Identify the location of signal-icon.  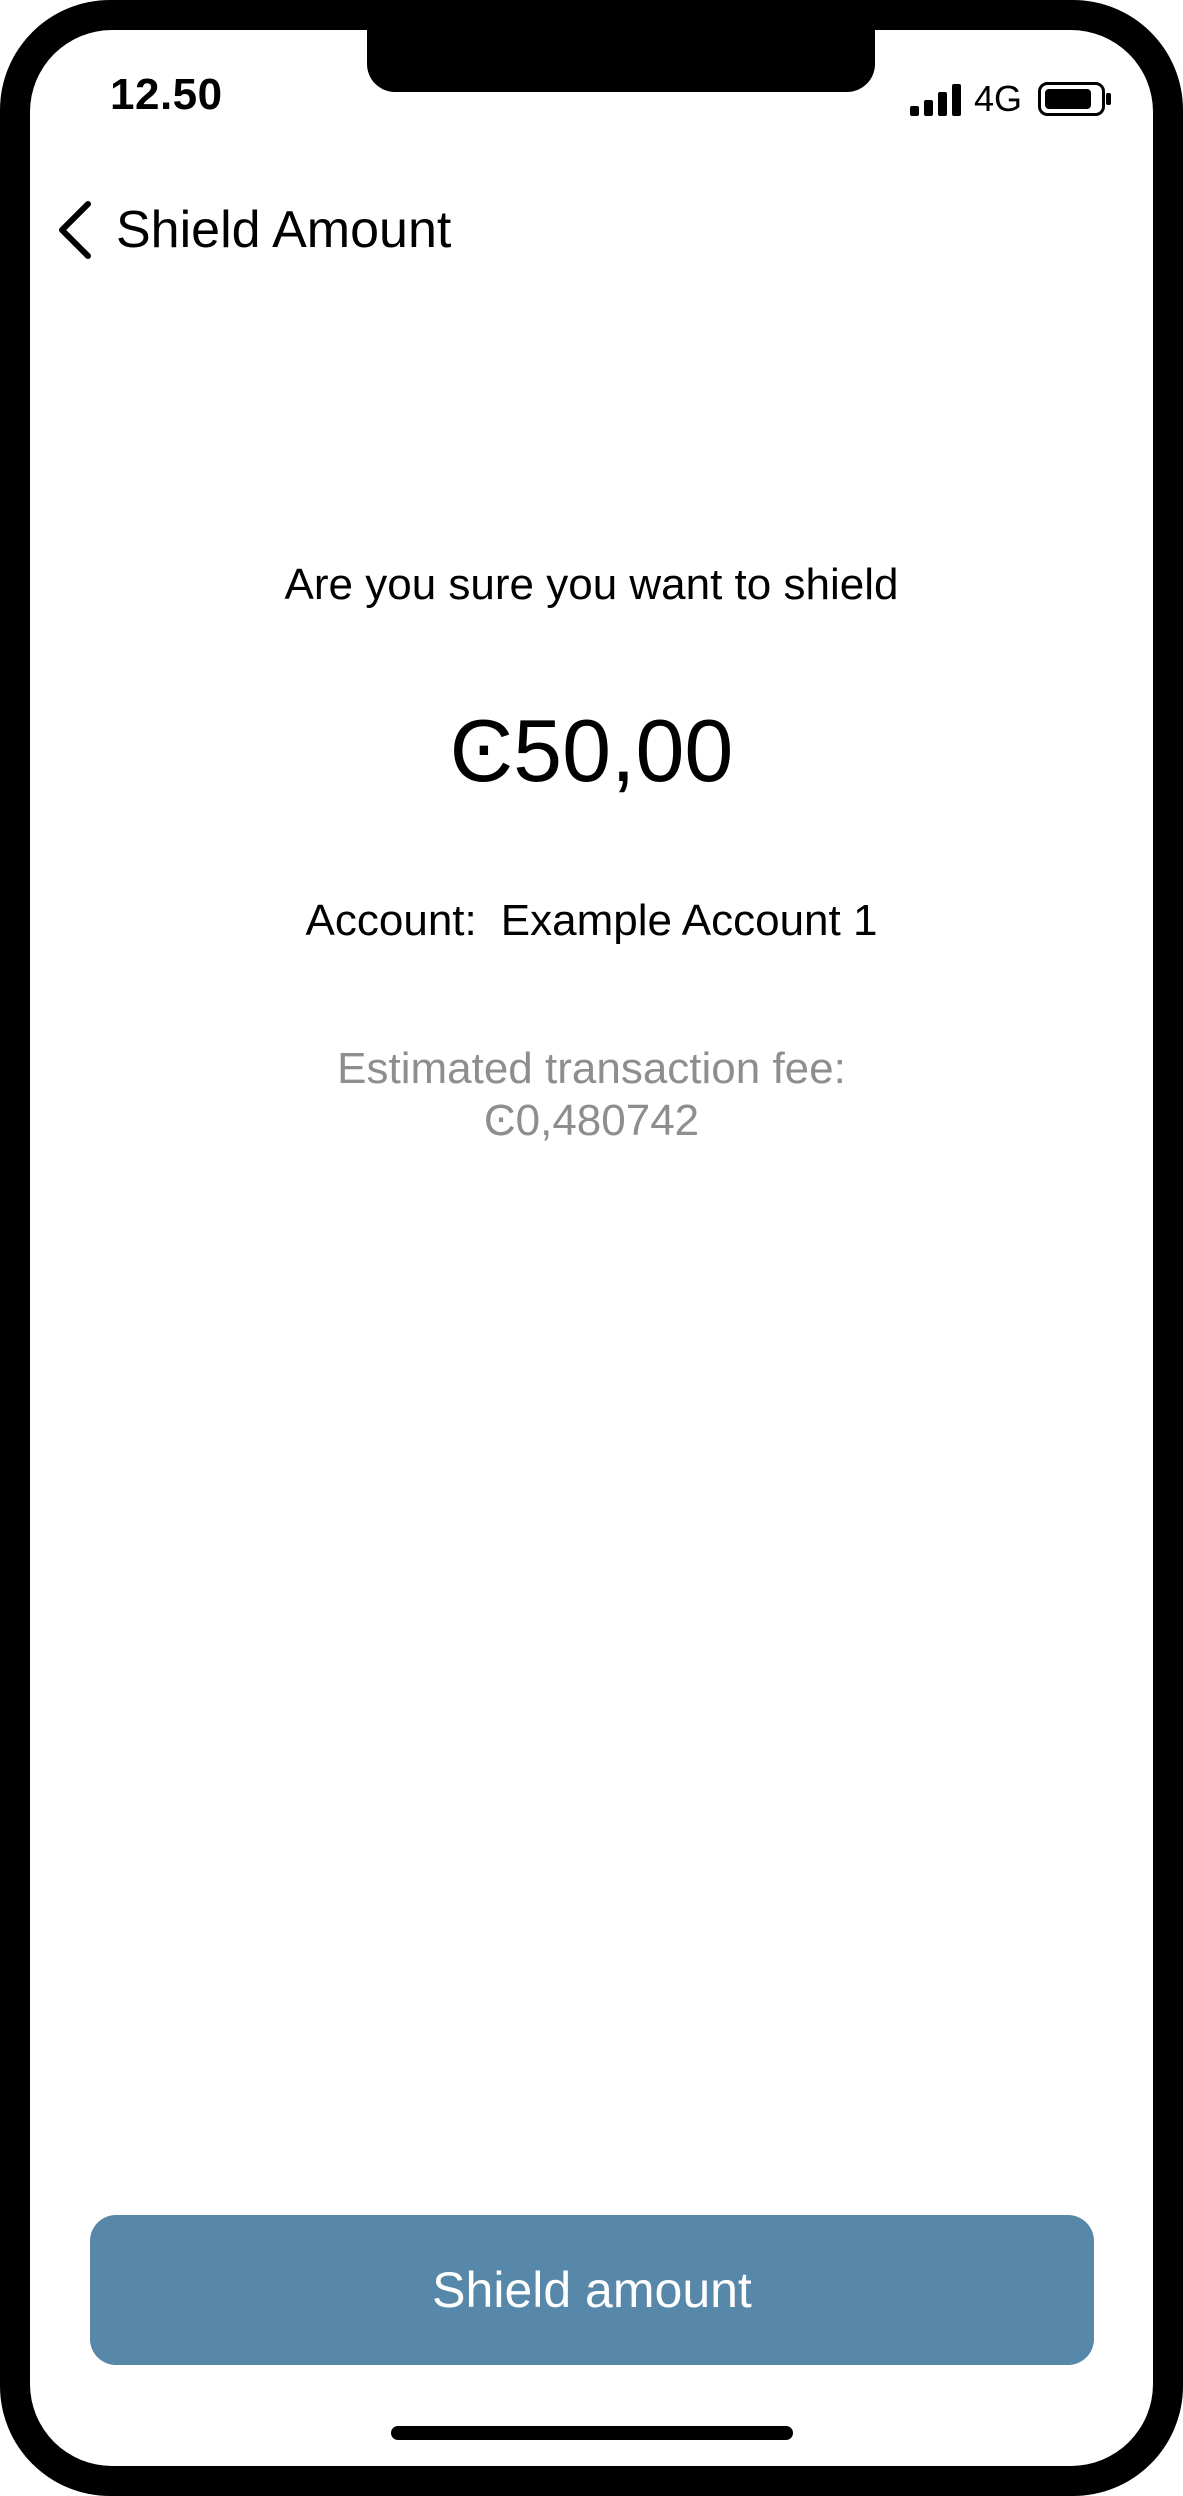
(935, 100).